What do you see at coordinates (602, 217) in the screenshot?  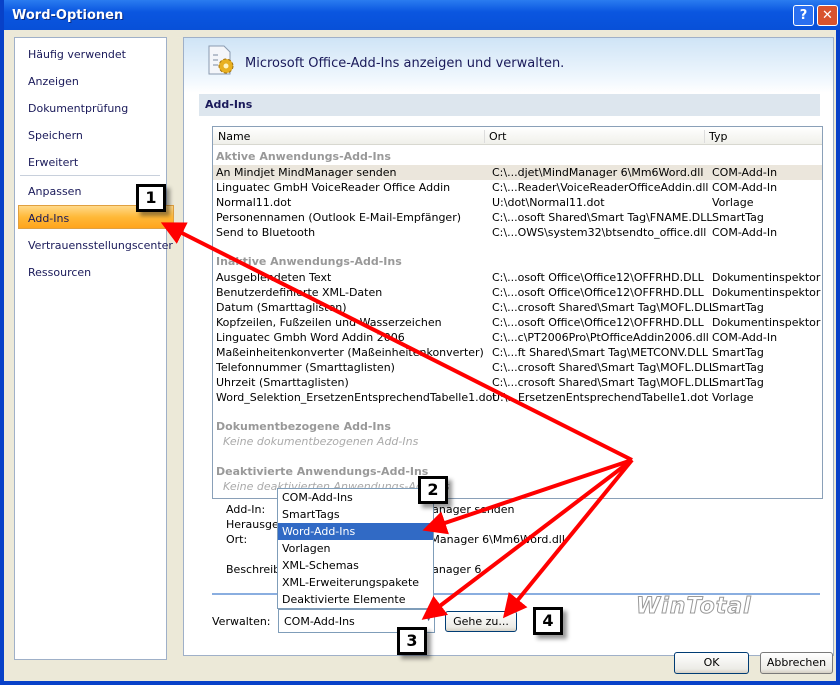 I see `cell-ort: C:\...osoft Shared\Smart Tag\FNAME.DLL` at bounding box center [602, 217].